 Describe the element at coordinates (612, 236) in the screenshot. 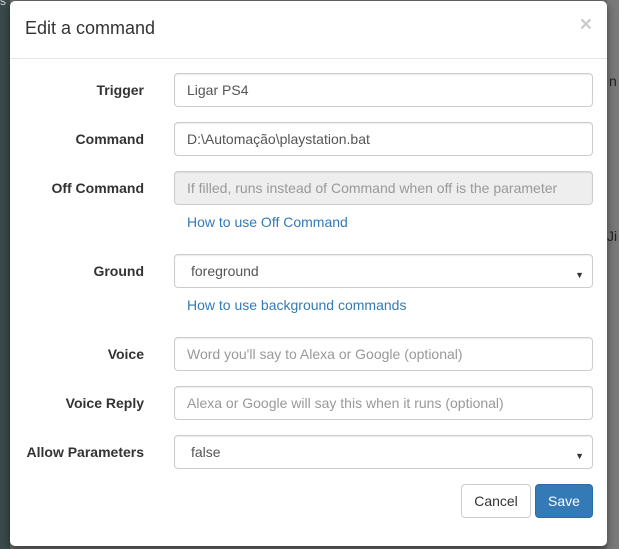

I see `background-text: Ji` at that location.